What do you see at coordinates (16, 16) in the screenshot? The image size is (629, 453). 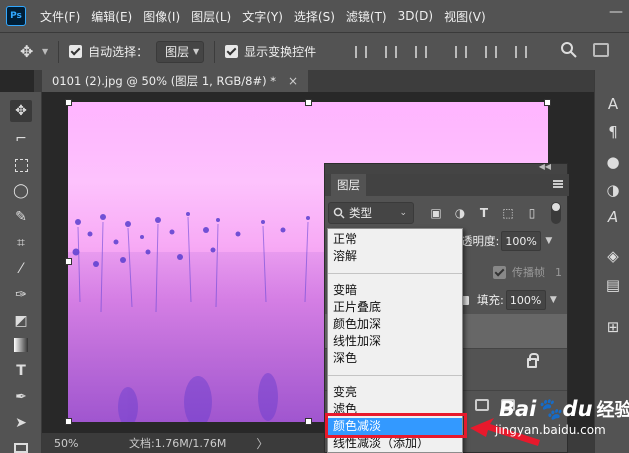 I see `photoshop-logo: Ps` at bounding box center [16, 16].